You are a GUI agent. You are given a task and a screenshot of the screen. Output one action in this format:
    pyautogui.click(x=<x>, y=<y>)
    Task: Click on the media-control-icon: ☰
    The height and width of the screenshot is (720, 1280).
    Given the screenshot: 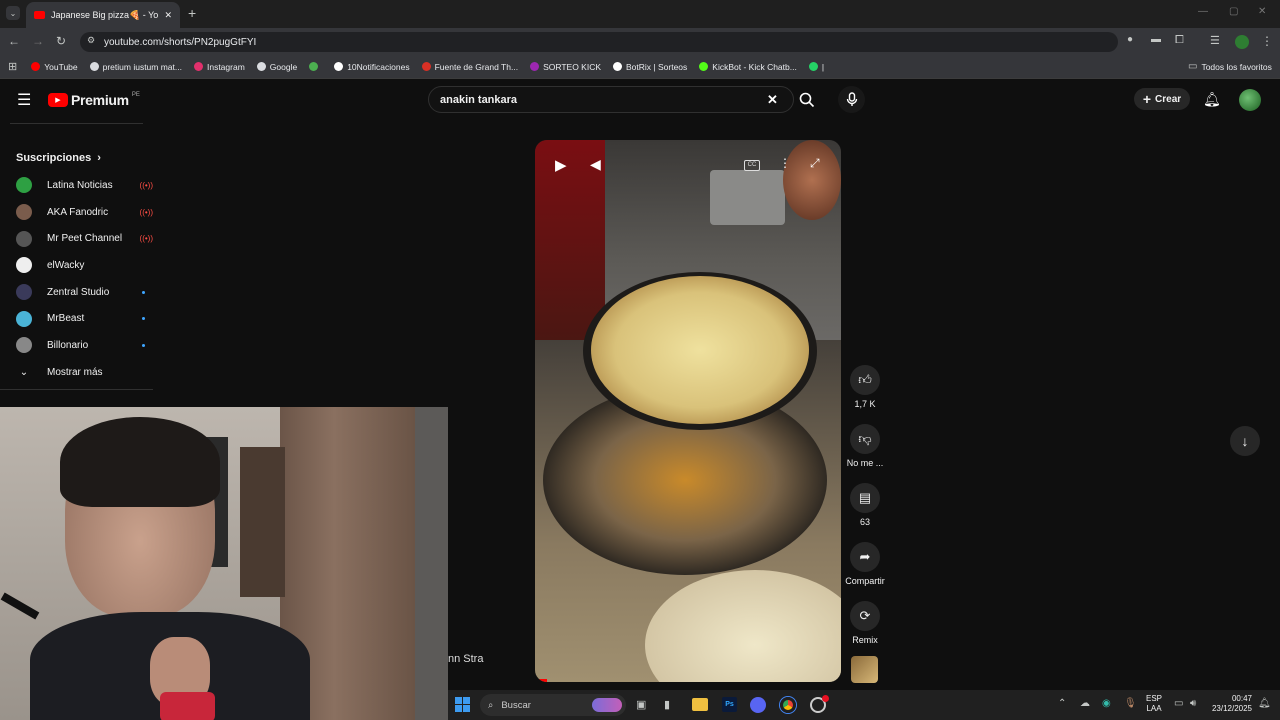 What is the action you would take?
    pyautogui.click(x=1215, y=40)
    